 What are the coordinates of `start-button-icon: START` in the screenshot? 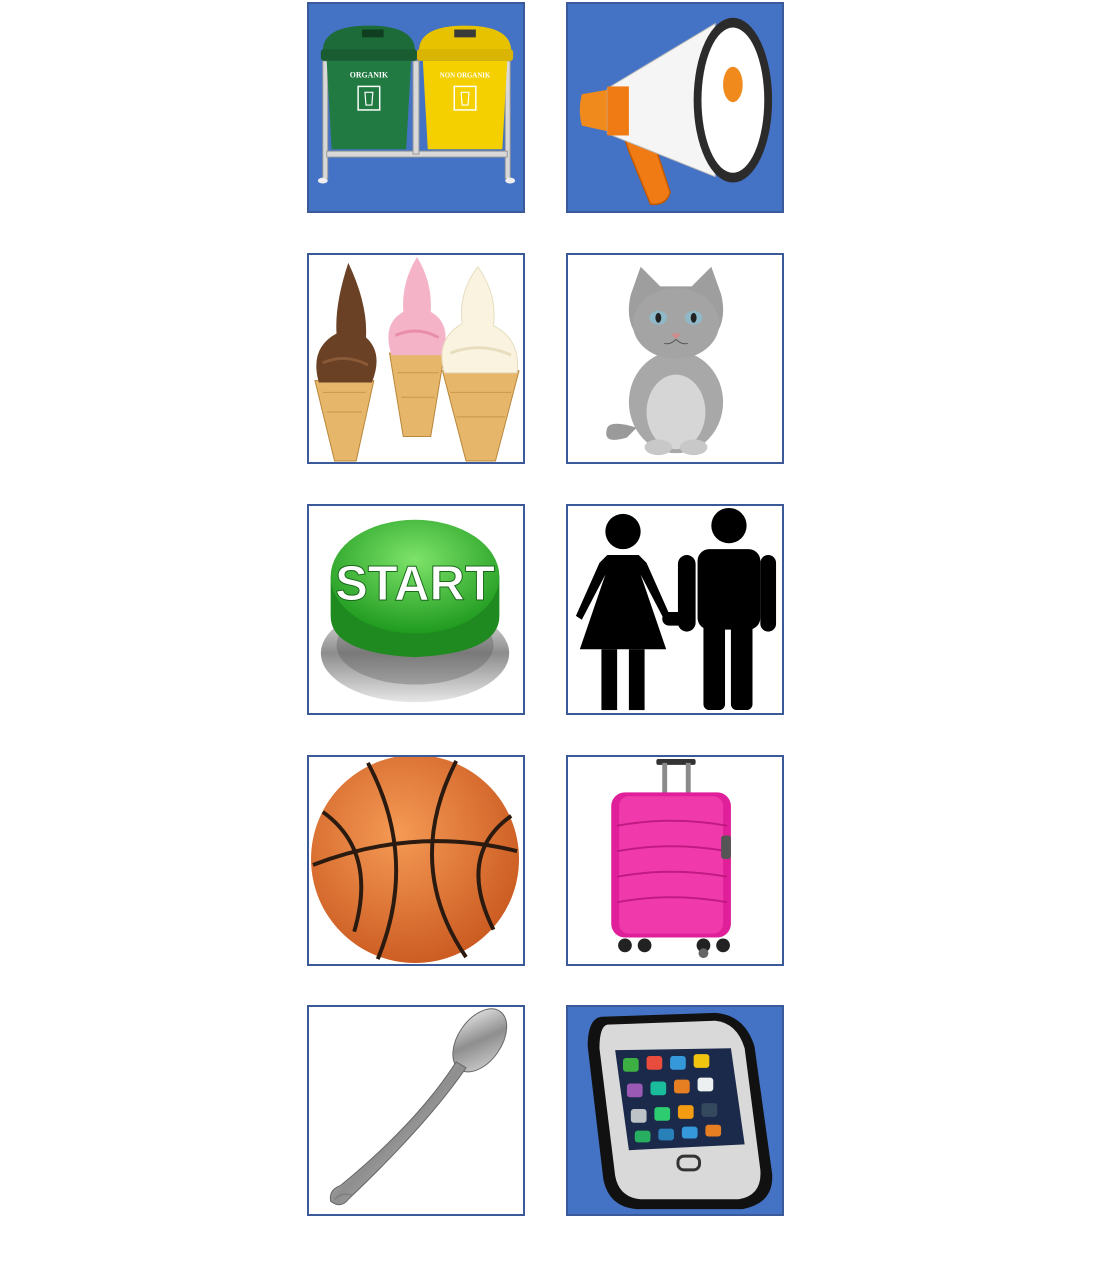 It's located at (415, 611).